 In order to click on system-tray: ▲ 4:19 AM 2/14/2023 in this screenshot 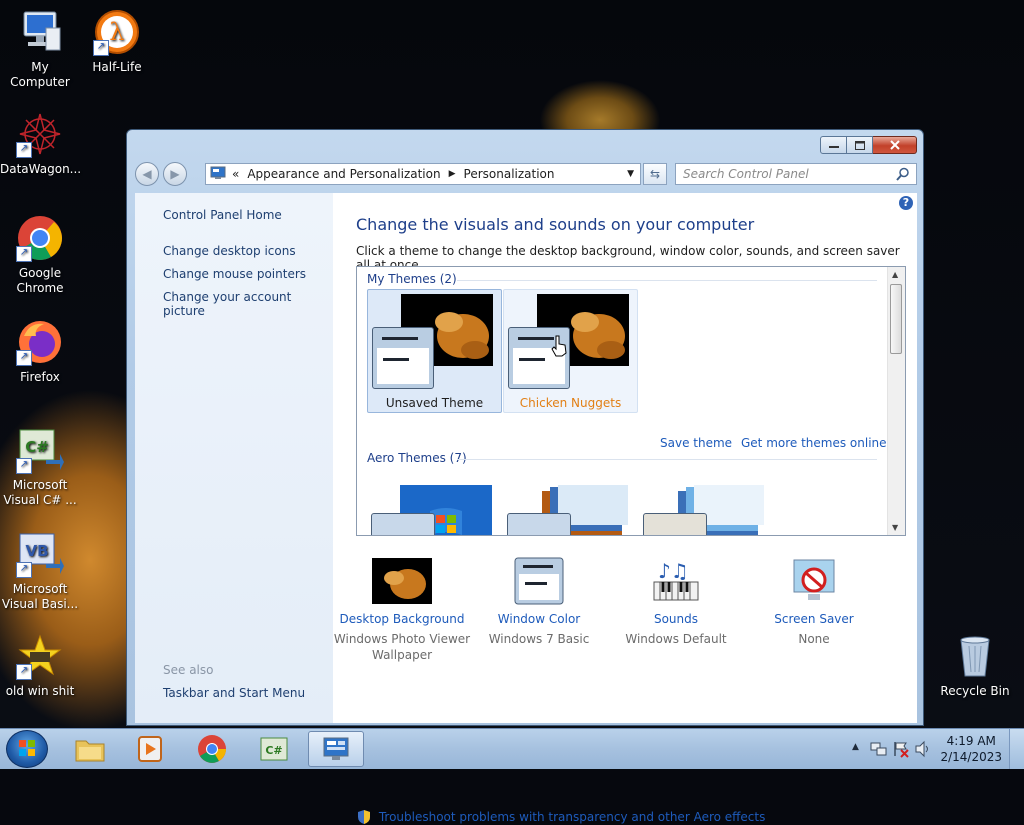, I will do `click(929, 749)`.